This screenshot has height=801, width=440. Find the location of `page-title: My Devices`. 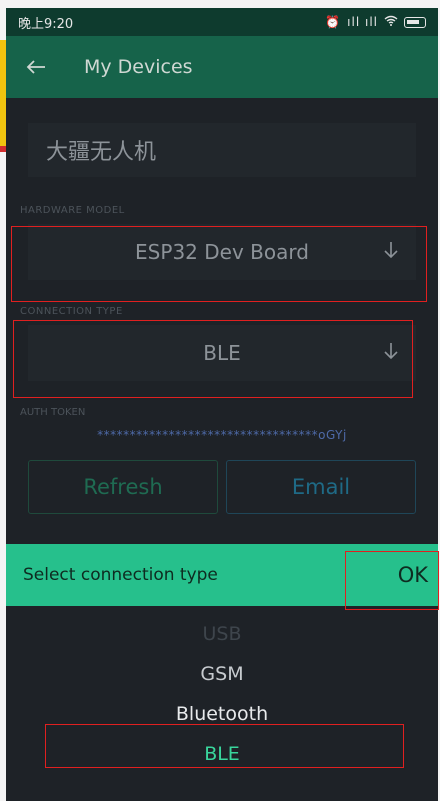

page-title: My Devices is located at coordinates (138, 67).